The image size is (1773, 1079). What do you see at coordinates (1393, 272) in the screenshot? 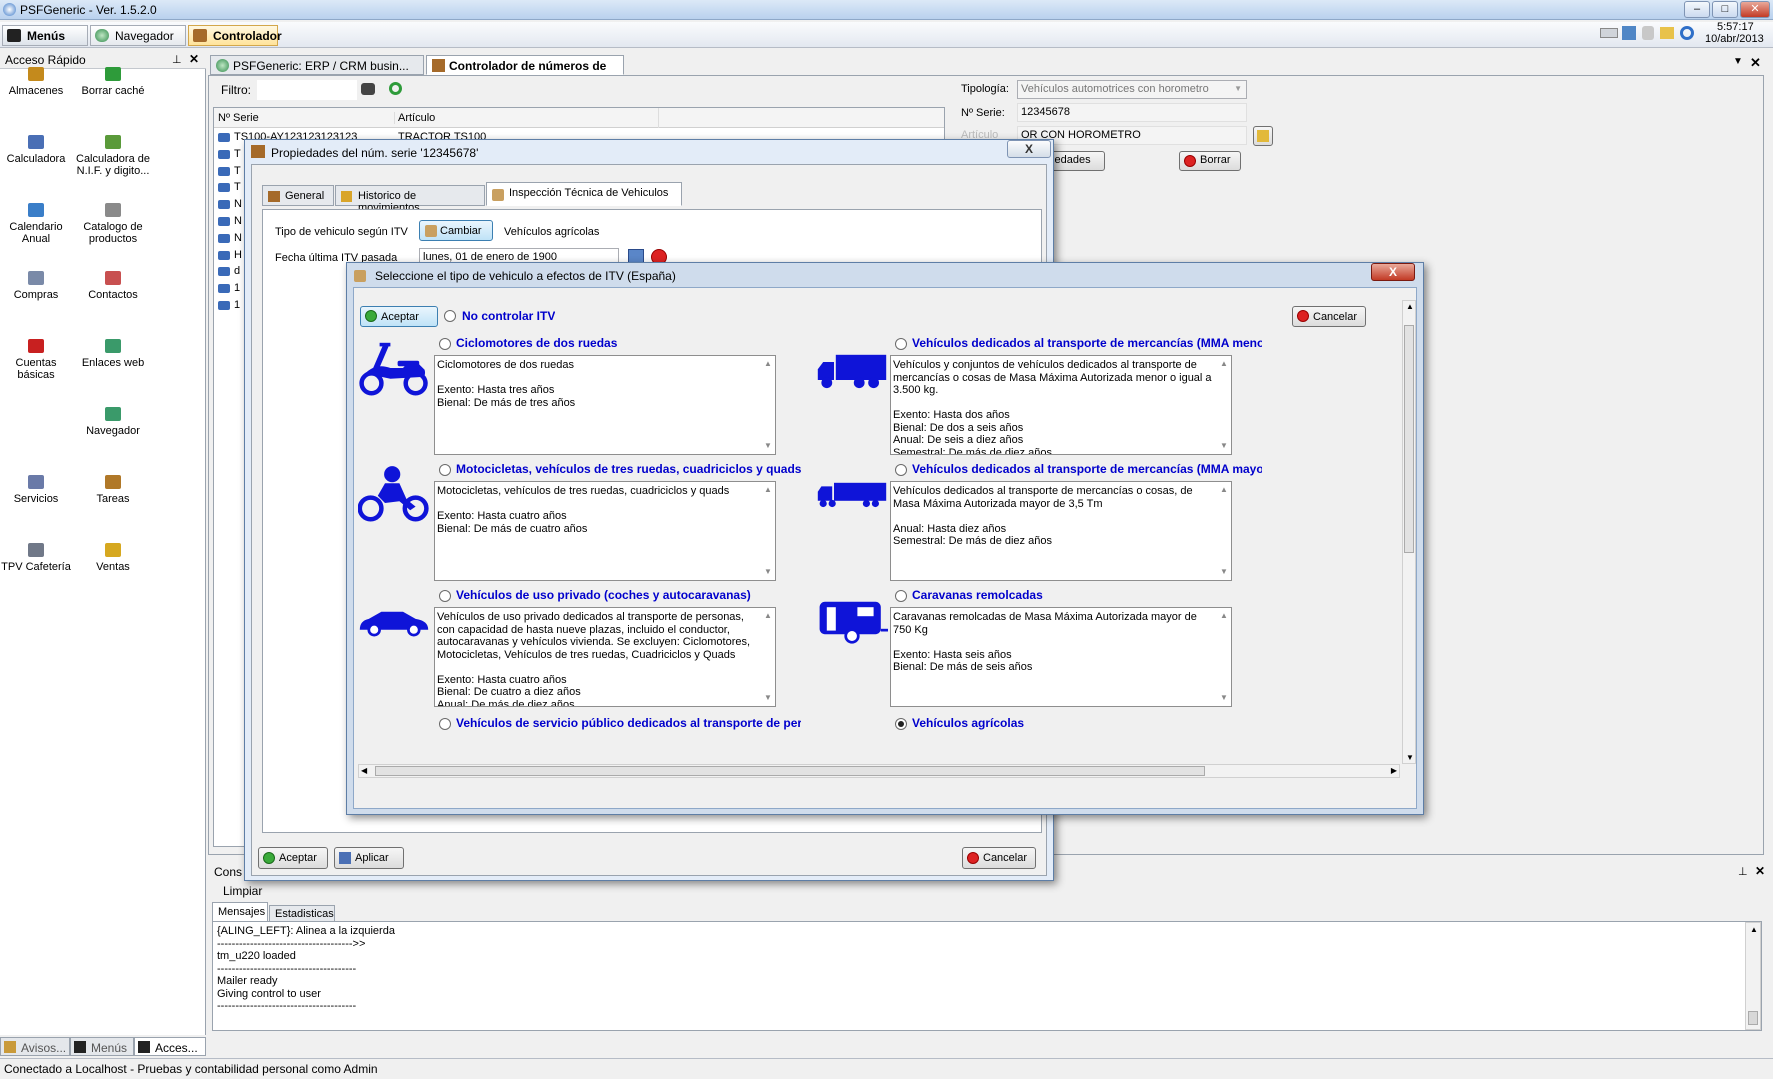
I see `itv-close-button: X` at bounding box center [1393, 272].